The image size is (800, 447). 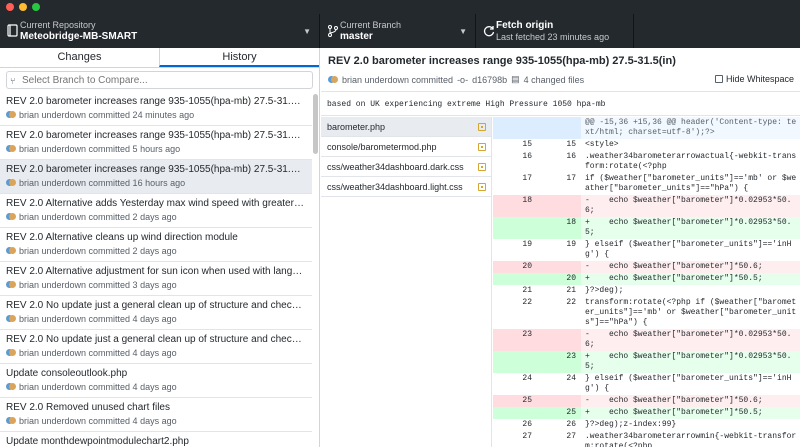 What do you see at coordinates (406, 167) in the screenshot?
I see `changed-file-item: css/weather34dashboard.dark.css` at bounding box center [406, 167].